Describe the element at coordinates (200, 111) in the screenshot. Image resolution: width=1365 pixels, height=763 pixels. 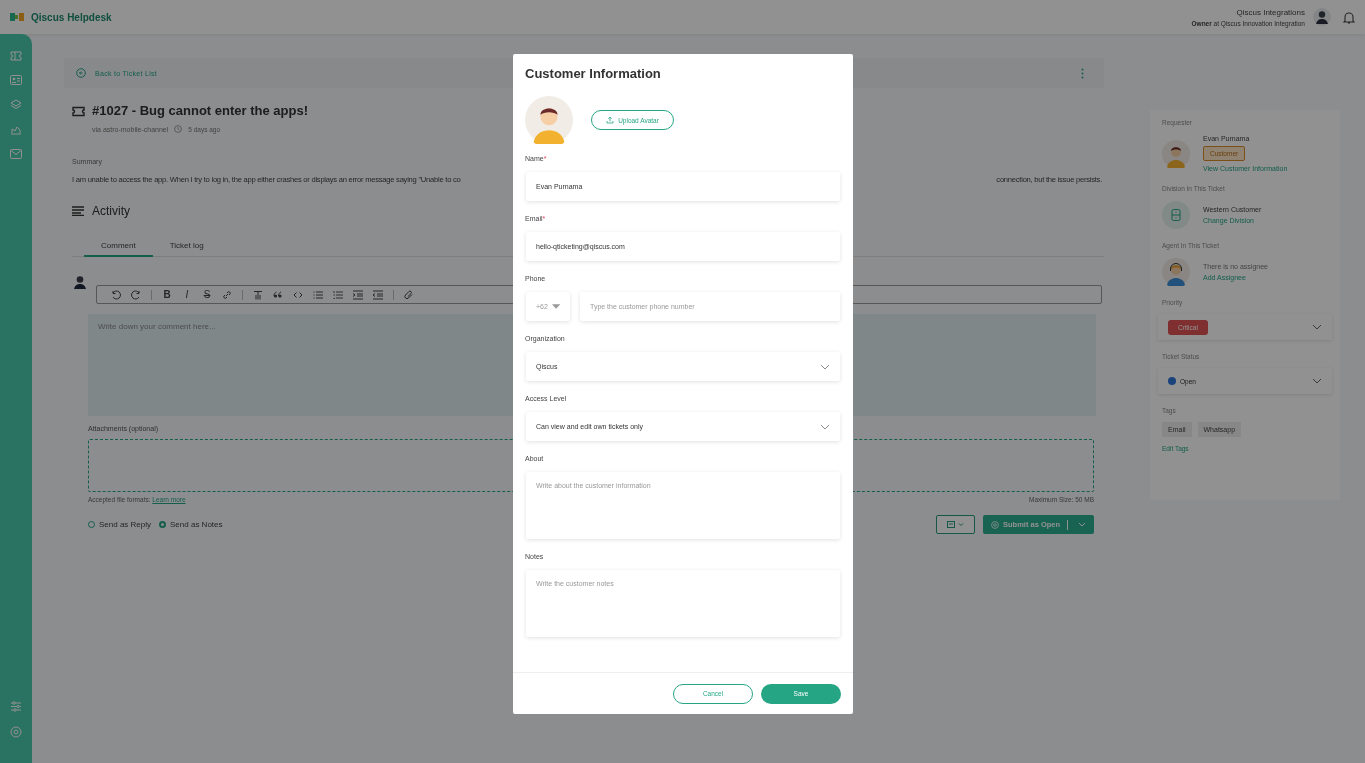
I see `ticket-title: #1027 - Bug cannot enter the apps!` at that location.